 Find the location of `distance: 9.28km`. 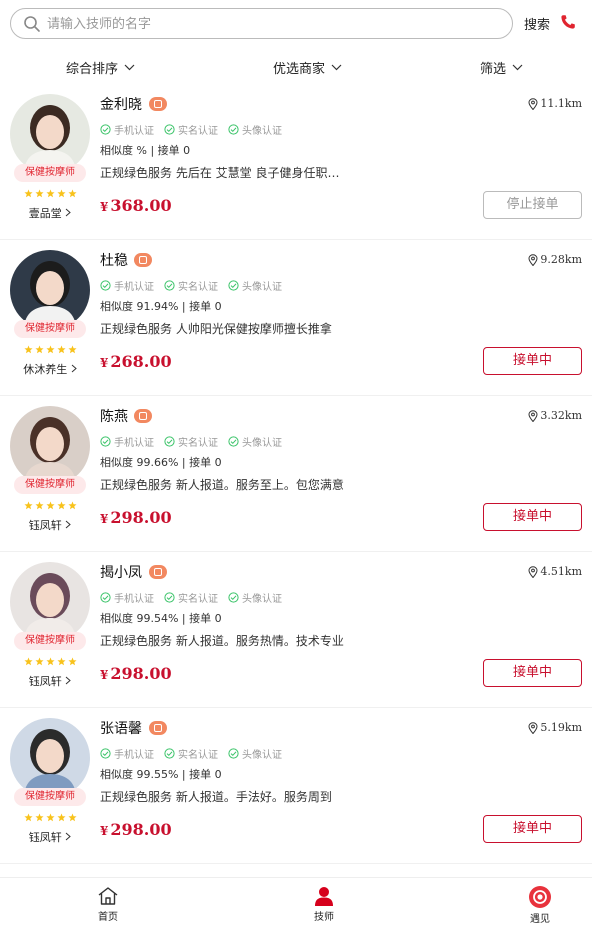

distance: 9.28km is located at coordinates (555, 259).